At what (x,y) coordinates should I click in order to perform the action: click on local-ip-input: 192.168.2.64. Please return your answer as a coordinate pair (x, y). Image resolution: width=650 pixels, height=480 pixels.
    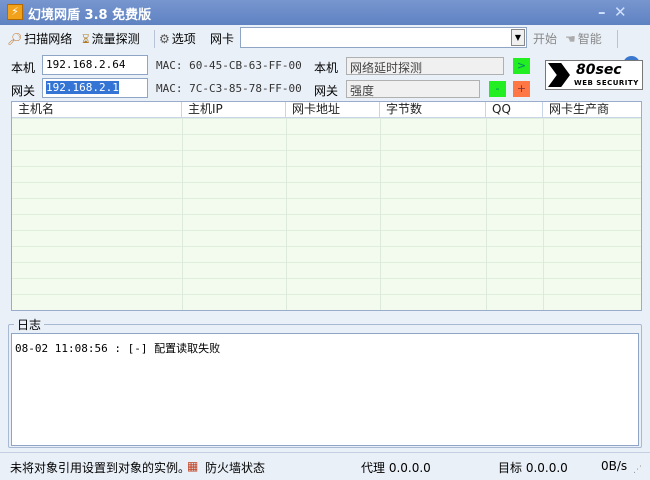
    Looking at the image, I should click on (95, 65).